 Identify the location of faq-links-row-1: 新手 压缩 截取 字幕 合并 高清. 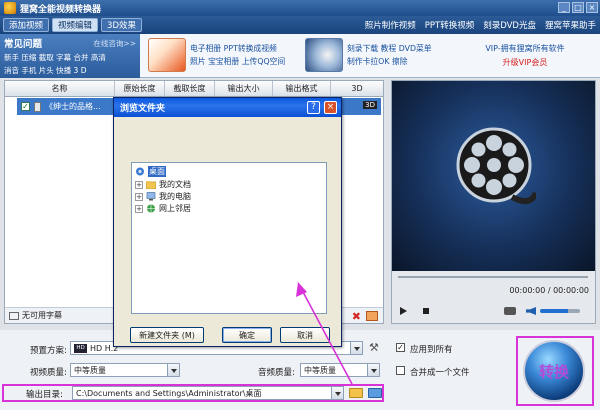
(70, 57).